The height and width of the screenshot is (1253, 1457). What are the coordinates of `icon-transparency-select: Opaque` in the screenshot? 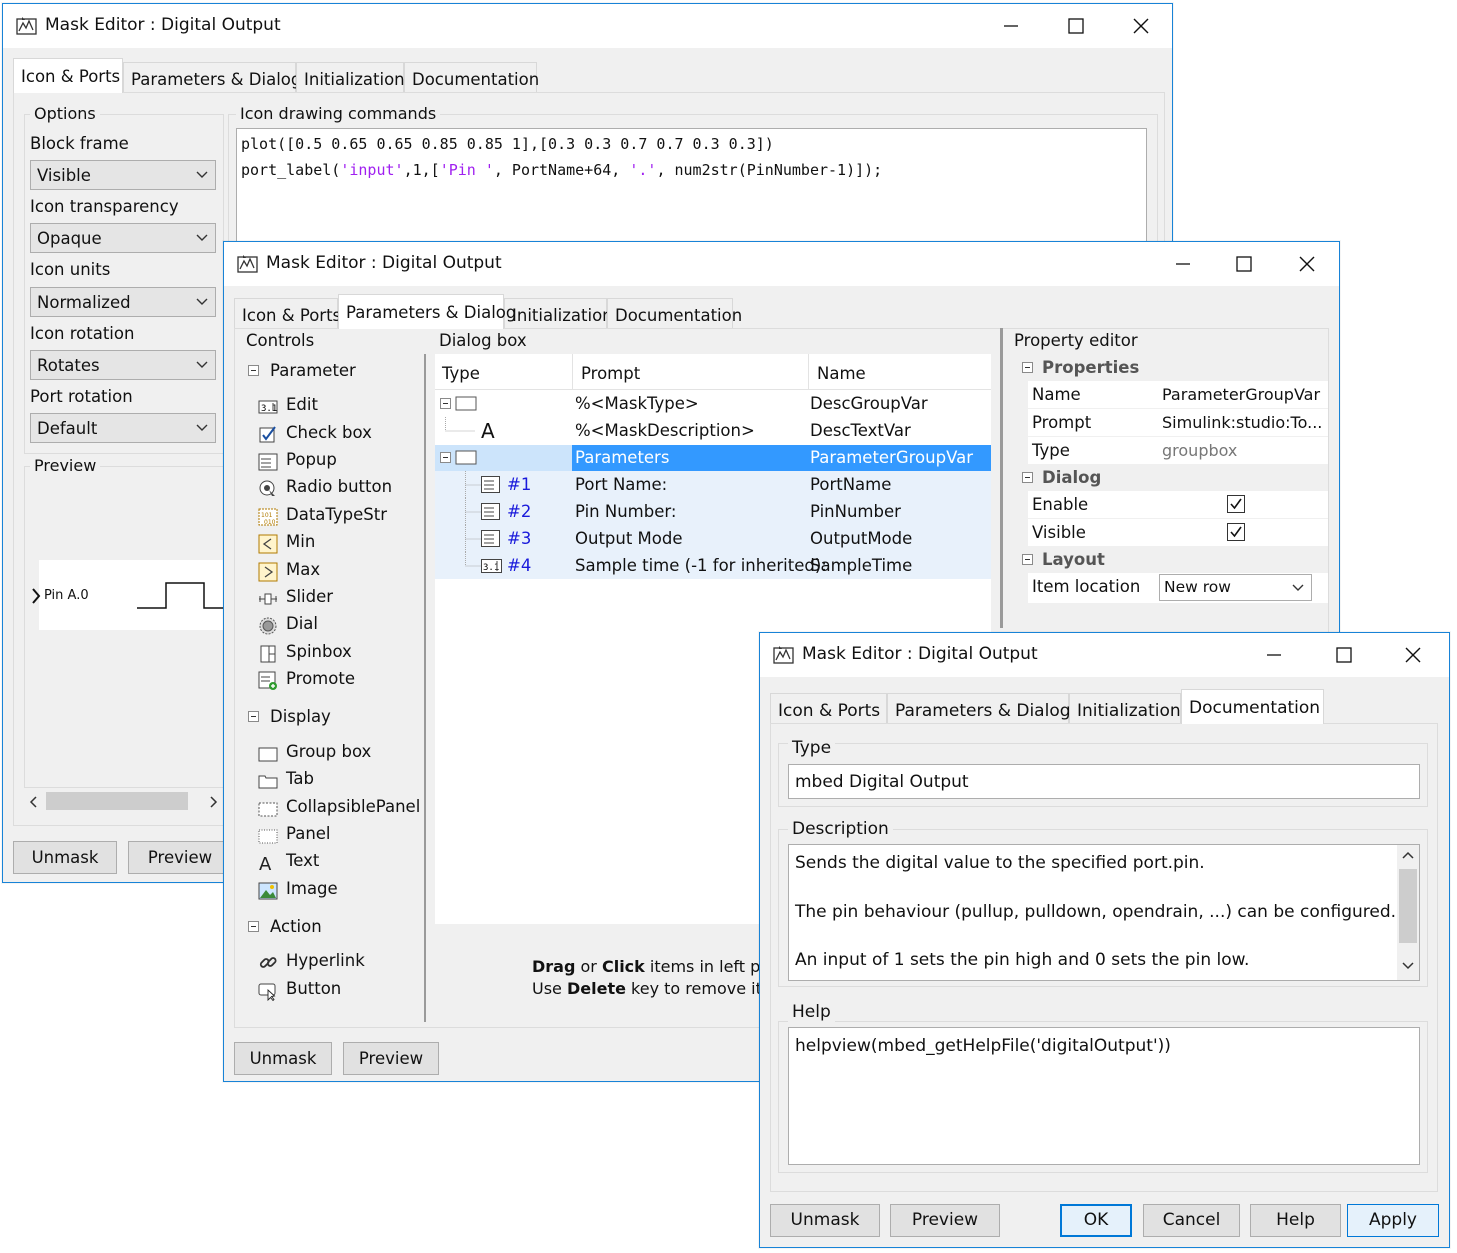 It's located at (123, 238).